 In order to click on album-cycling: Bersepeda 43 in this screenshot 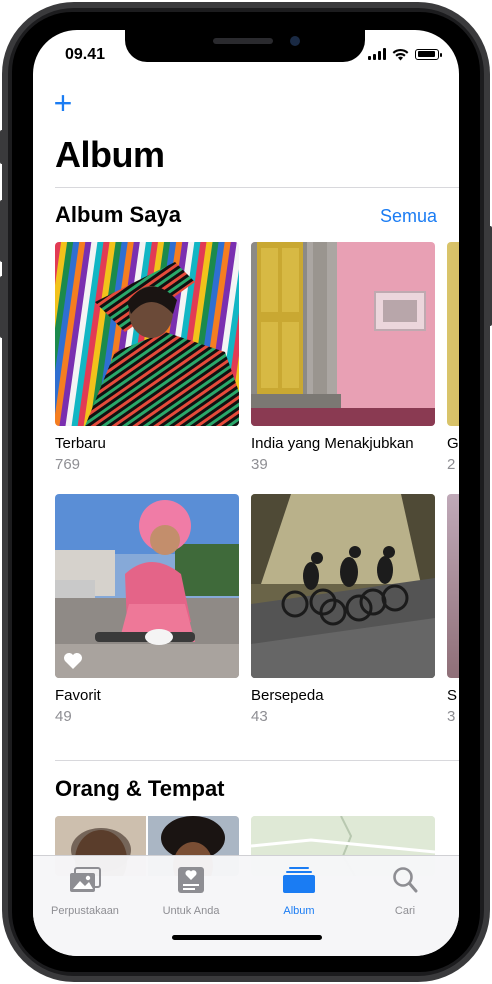, I will do `click(343, 609)`.